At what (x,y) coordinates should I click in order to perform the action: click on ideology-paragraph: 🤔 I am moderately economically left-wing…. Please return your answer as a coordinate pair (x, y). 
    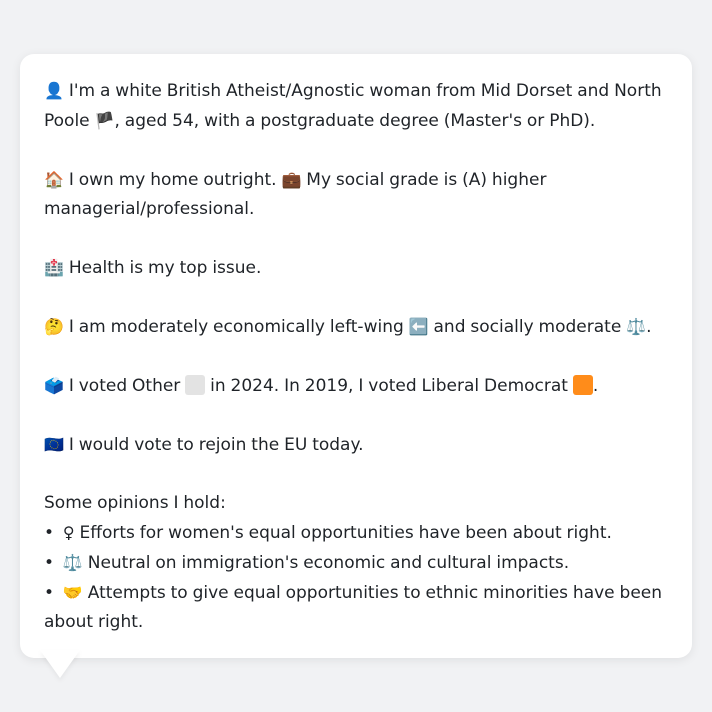
    Looking at the image, I should click on (356, 327).